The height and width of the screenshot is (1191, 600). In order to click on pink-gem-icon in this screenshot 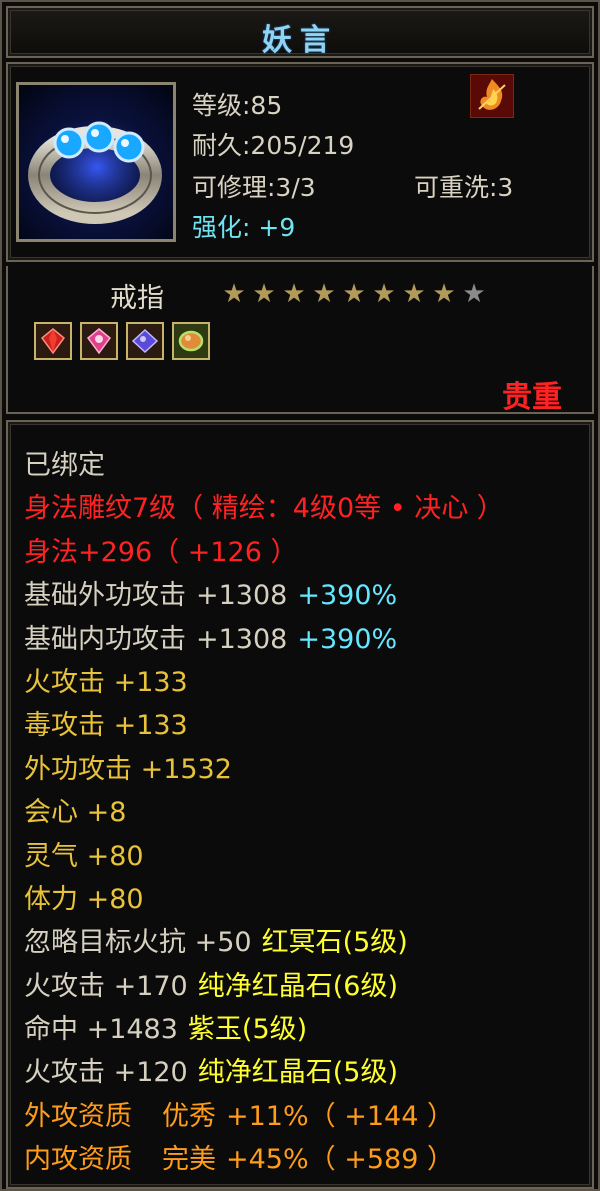, I will do `click(99, 341)`.